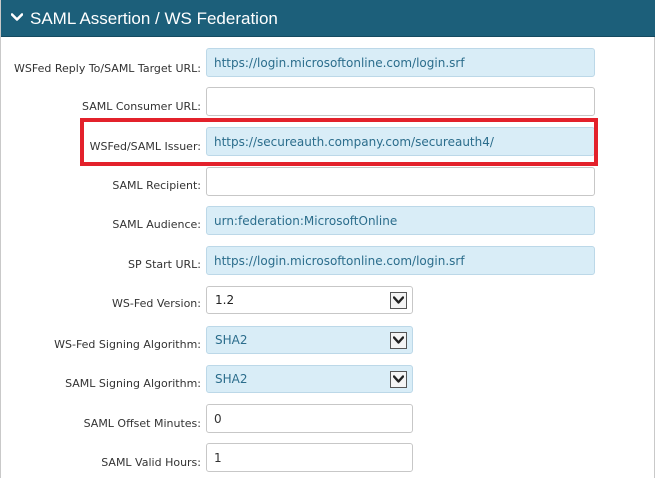 Image resolution: width=655 pixels, height=478 pixels. I want to click on ws-fed-version-select: 1.2, so click(309, 300).